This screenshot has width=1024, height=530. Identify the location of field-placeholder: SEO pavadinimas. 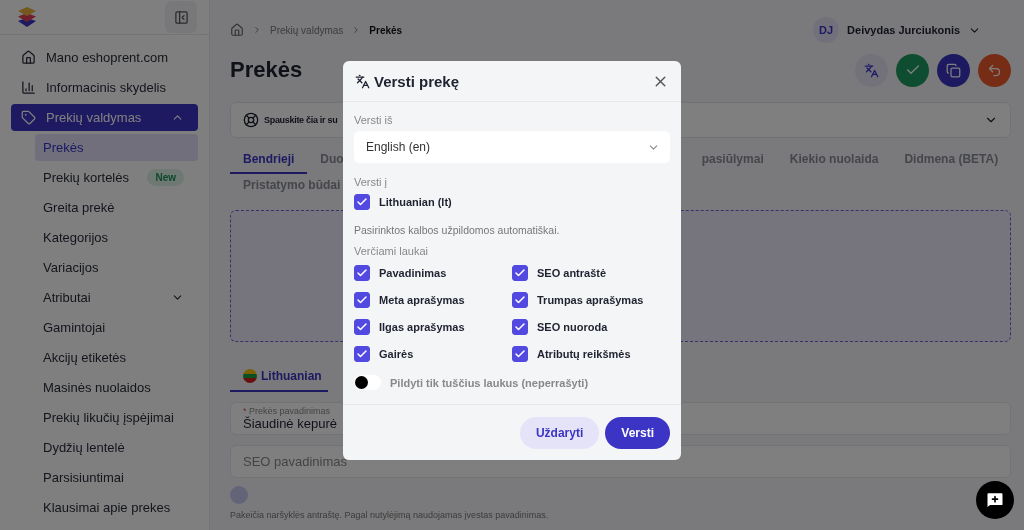
(296, 461).